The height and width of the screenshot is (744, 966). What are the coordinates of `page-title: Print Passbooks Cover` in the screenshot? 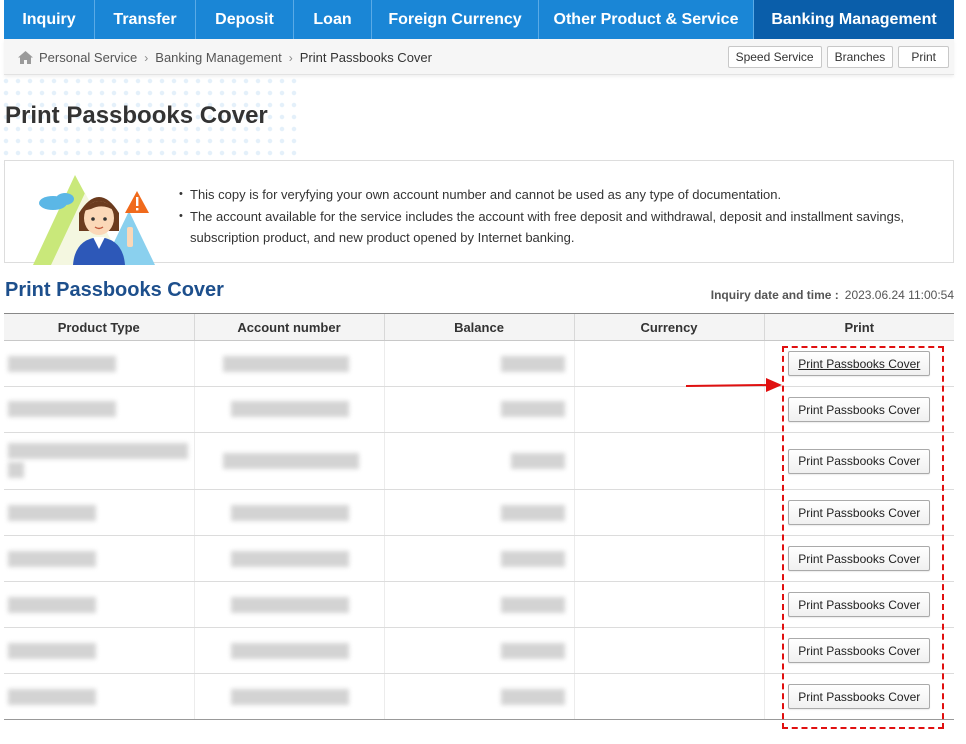 It's located at (136, 115).